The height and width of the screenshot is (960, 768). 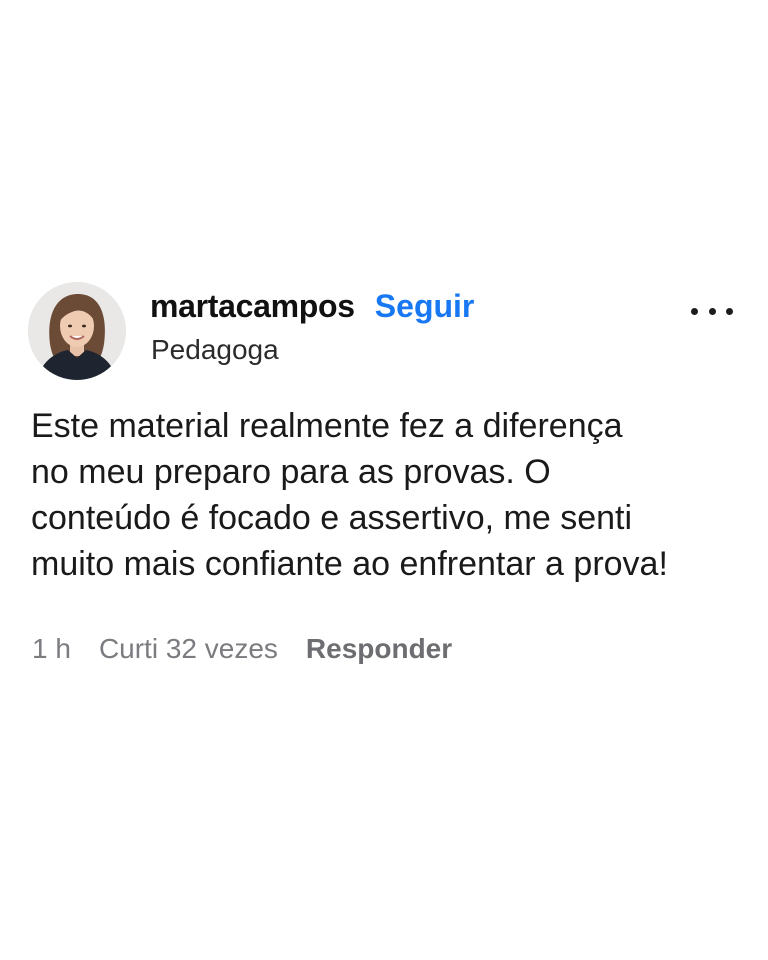 What do you see at coordinates (252, 306) in the screenshot?
I see `username: martacampos` at bounding box center [252, 306].